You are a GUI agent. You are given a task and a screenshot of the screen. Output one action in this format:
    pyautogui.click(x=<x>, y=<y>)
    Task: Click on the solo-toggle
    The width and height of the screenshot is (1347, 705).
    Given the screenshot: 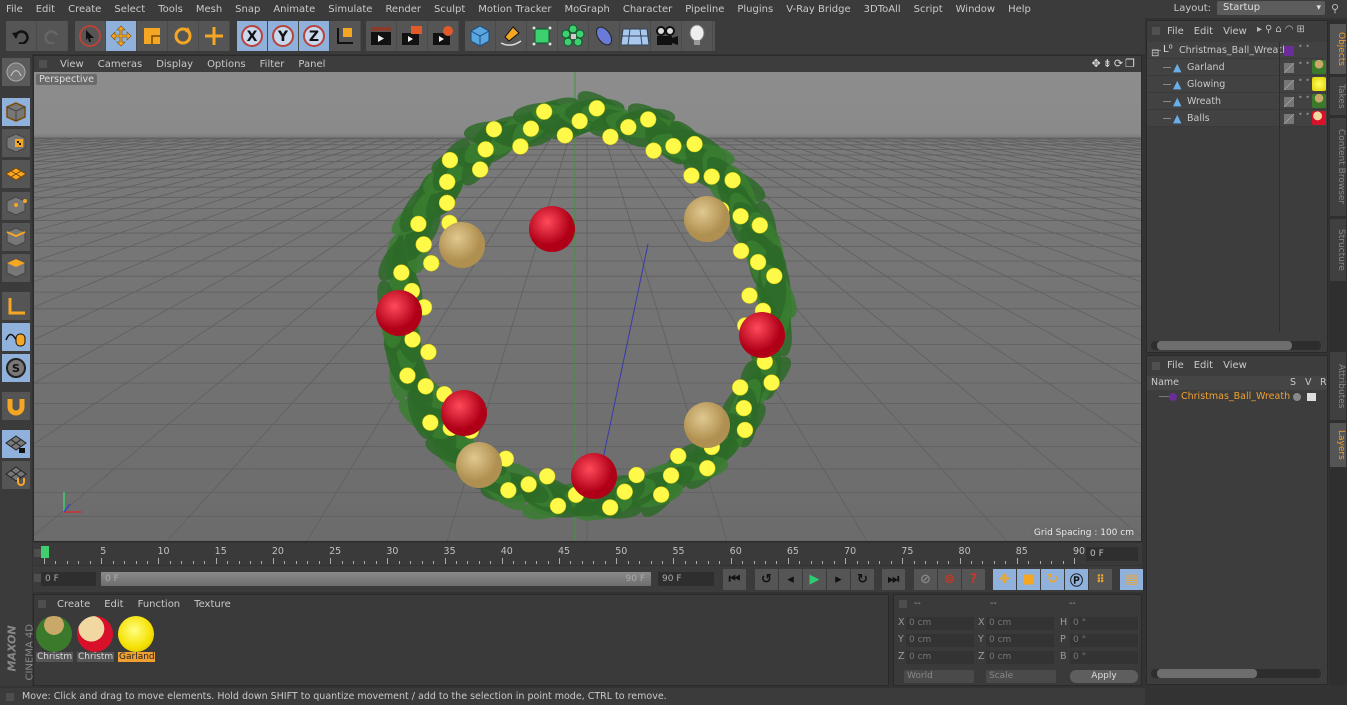 What is the action you would take?
    pyautogui.click(x=1297, y=397)
    